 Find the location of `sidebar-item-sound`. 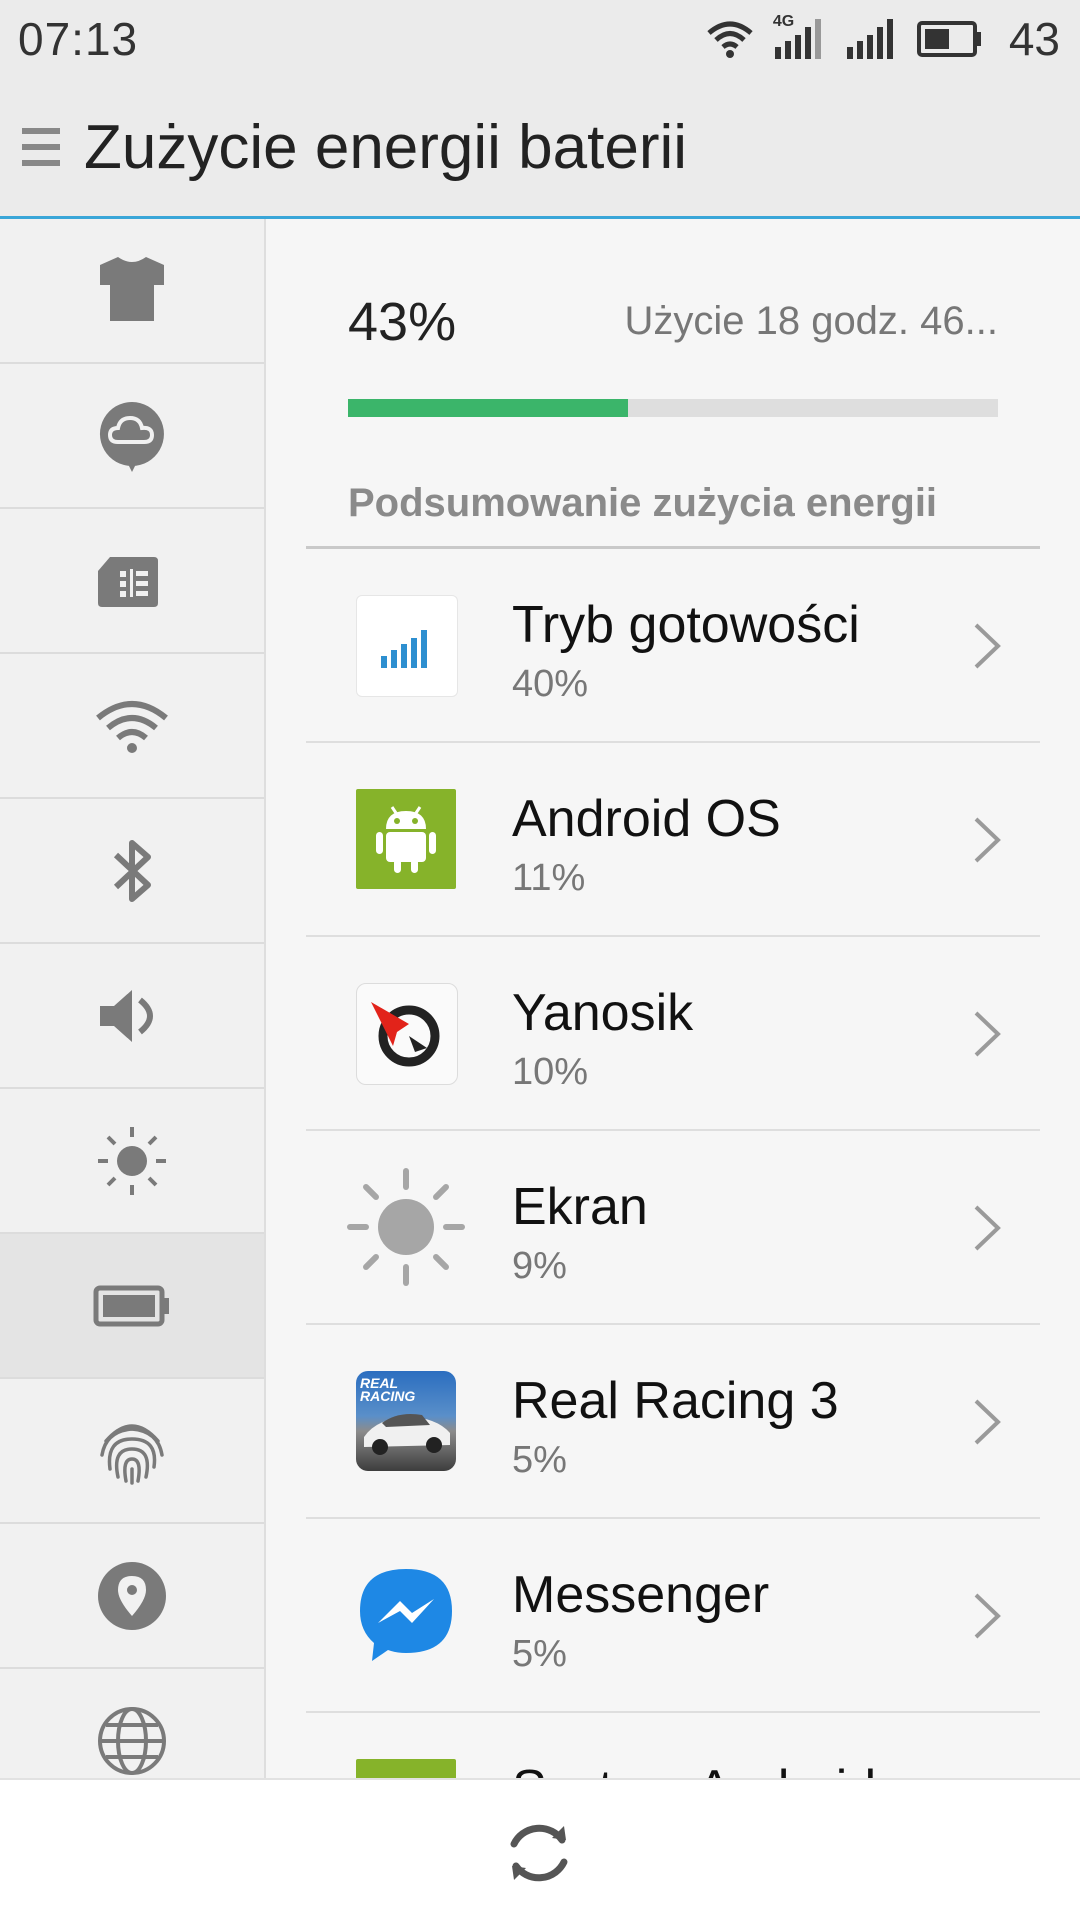

sidebar-item-sound is located at coordinates (132, 1016).